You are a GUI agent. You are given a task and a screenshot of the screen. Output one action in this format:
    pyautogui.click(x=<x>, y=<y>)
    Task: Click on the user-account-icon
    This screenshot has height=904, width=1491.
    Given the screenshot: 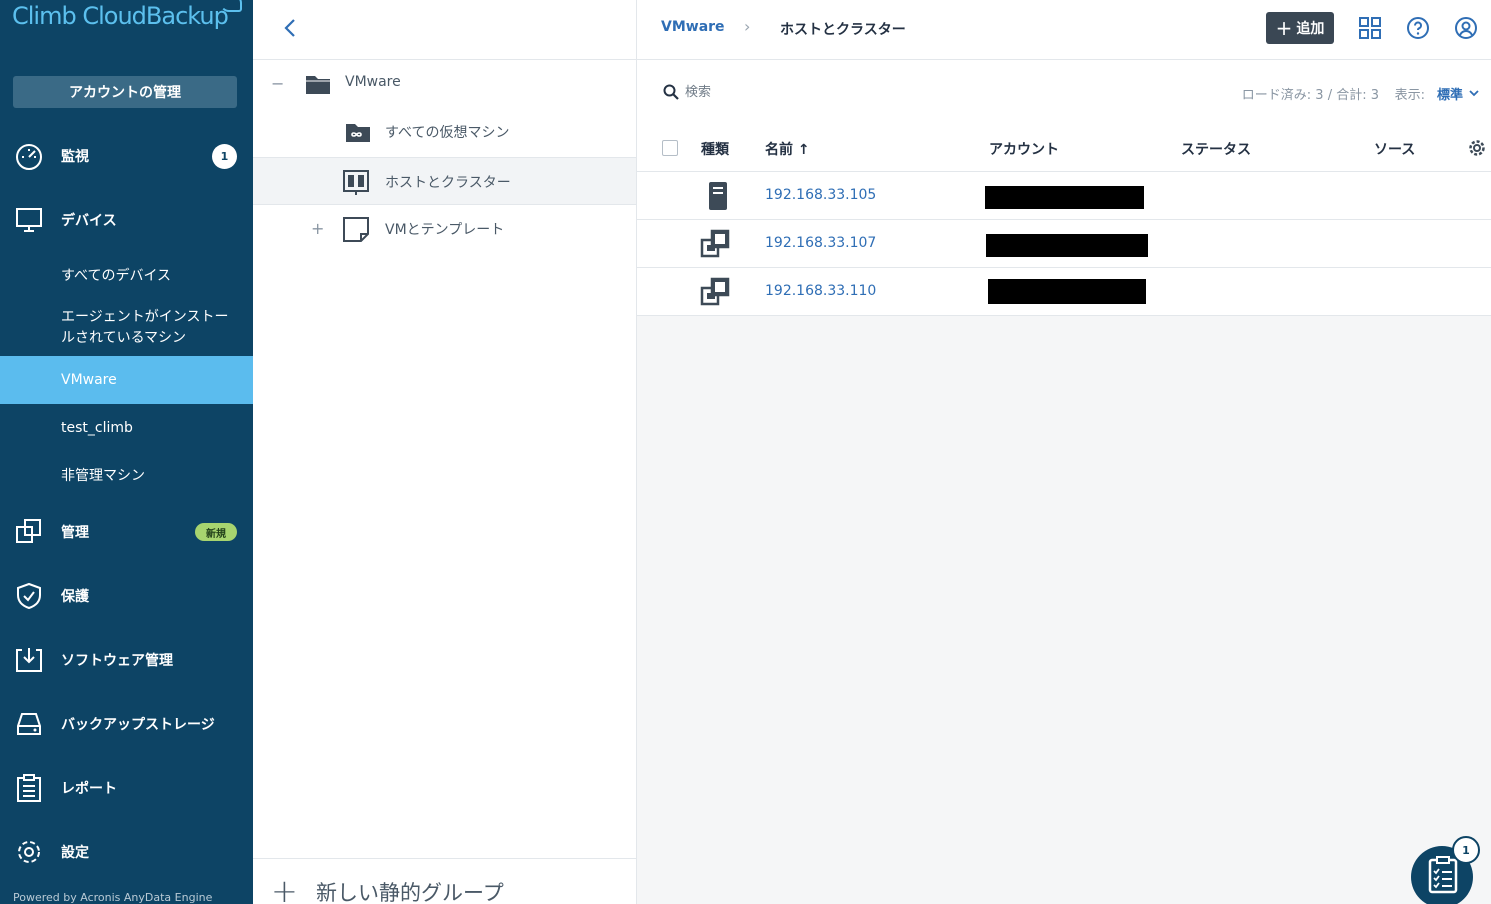 What is the action you would take?
    pyautogui.click(x=1466, y=28)
    